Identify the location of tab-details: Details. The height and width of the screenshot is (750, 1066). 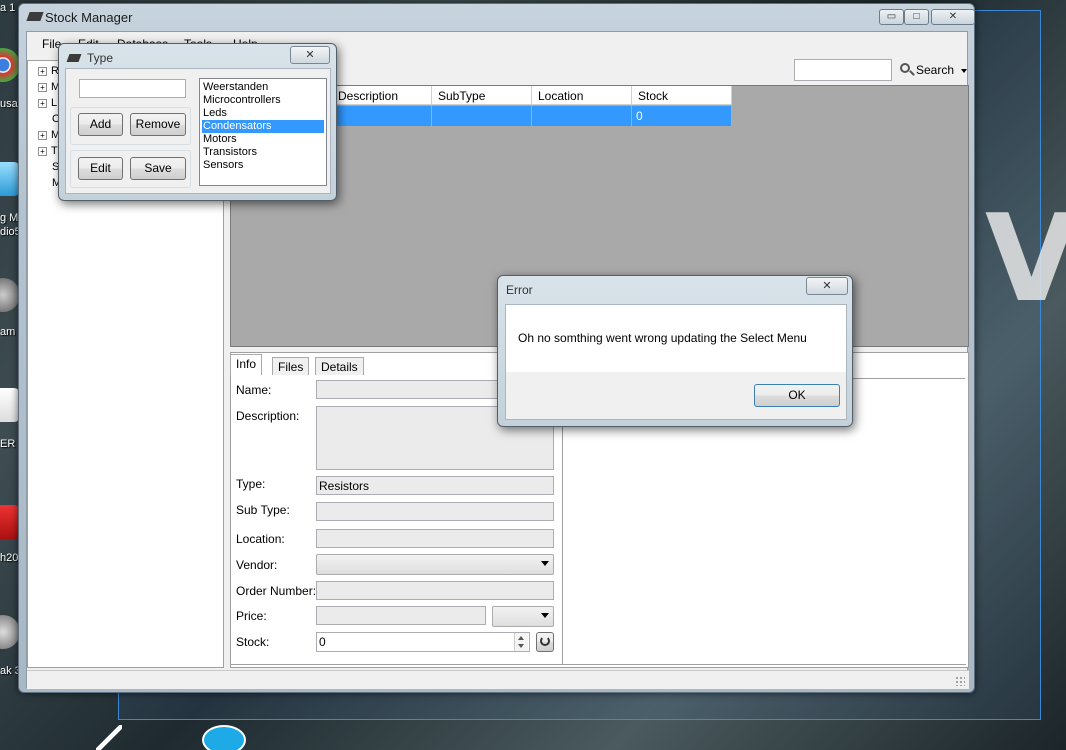
(339, 366).